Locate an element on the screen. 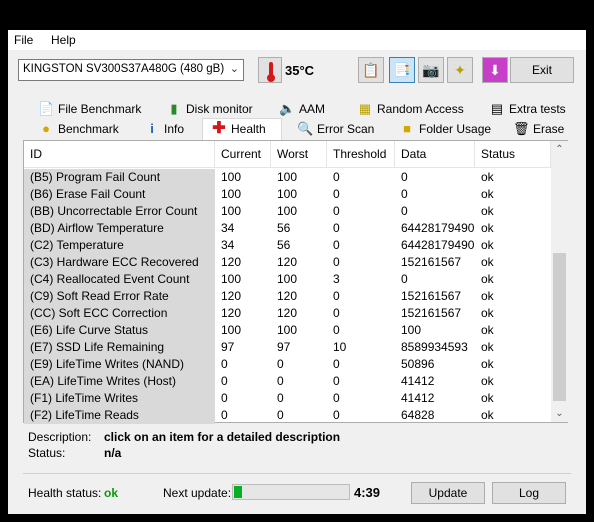 The width and height of the screenshot is (594, 522). tab-erase: 🗑 Erase is located at coordinates (534, 129).